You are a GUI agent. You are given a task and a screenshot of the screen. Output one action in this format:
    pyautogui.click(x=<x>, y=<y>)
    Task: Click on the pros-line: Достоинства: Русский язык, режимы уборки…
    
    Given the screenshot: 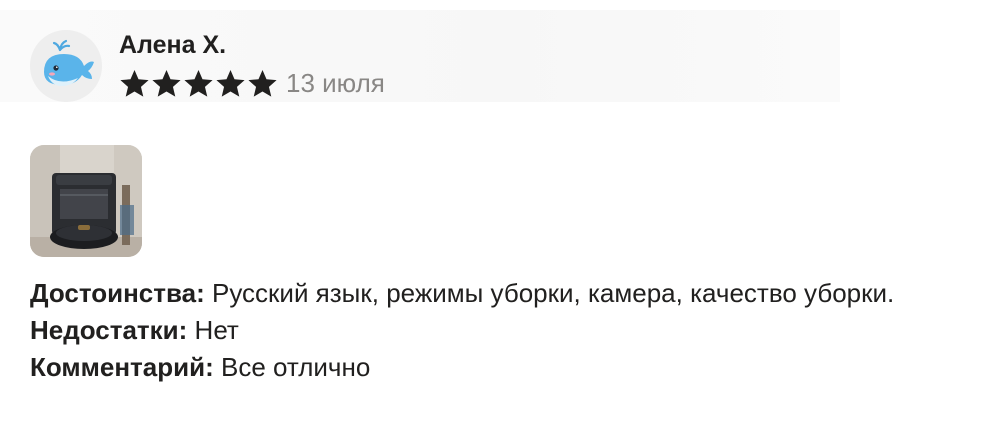 What is the action you would take?
    pyautogui.click(x=462, y=293)
    